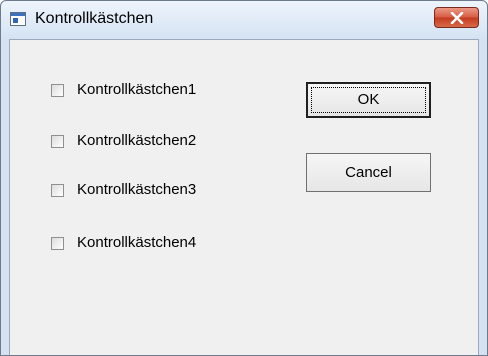 This screenshot has width=488, height=356. I want to click on cancel-button-label: Cancel, so click(368, 172).